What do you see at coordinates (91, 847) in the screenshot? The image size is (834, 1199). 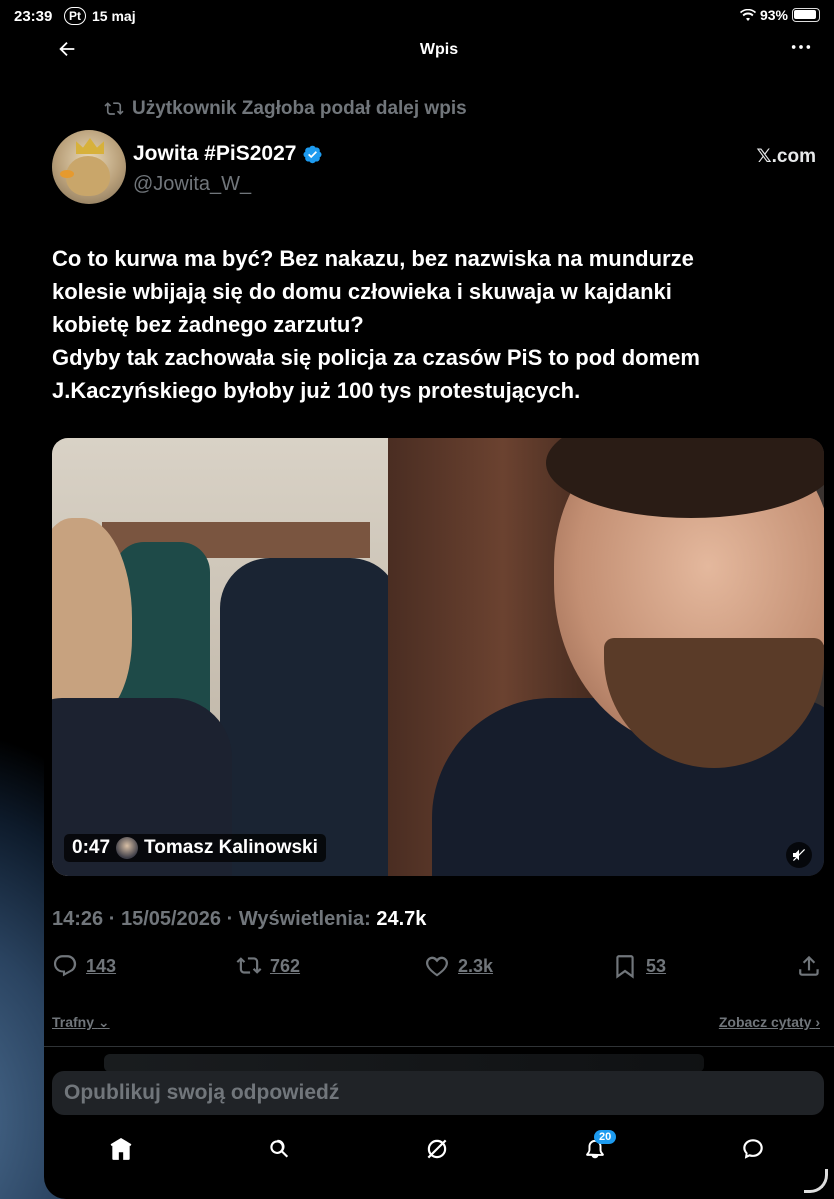 I see `video-duration: 0:47` at bounding box center [91, 847].